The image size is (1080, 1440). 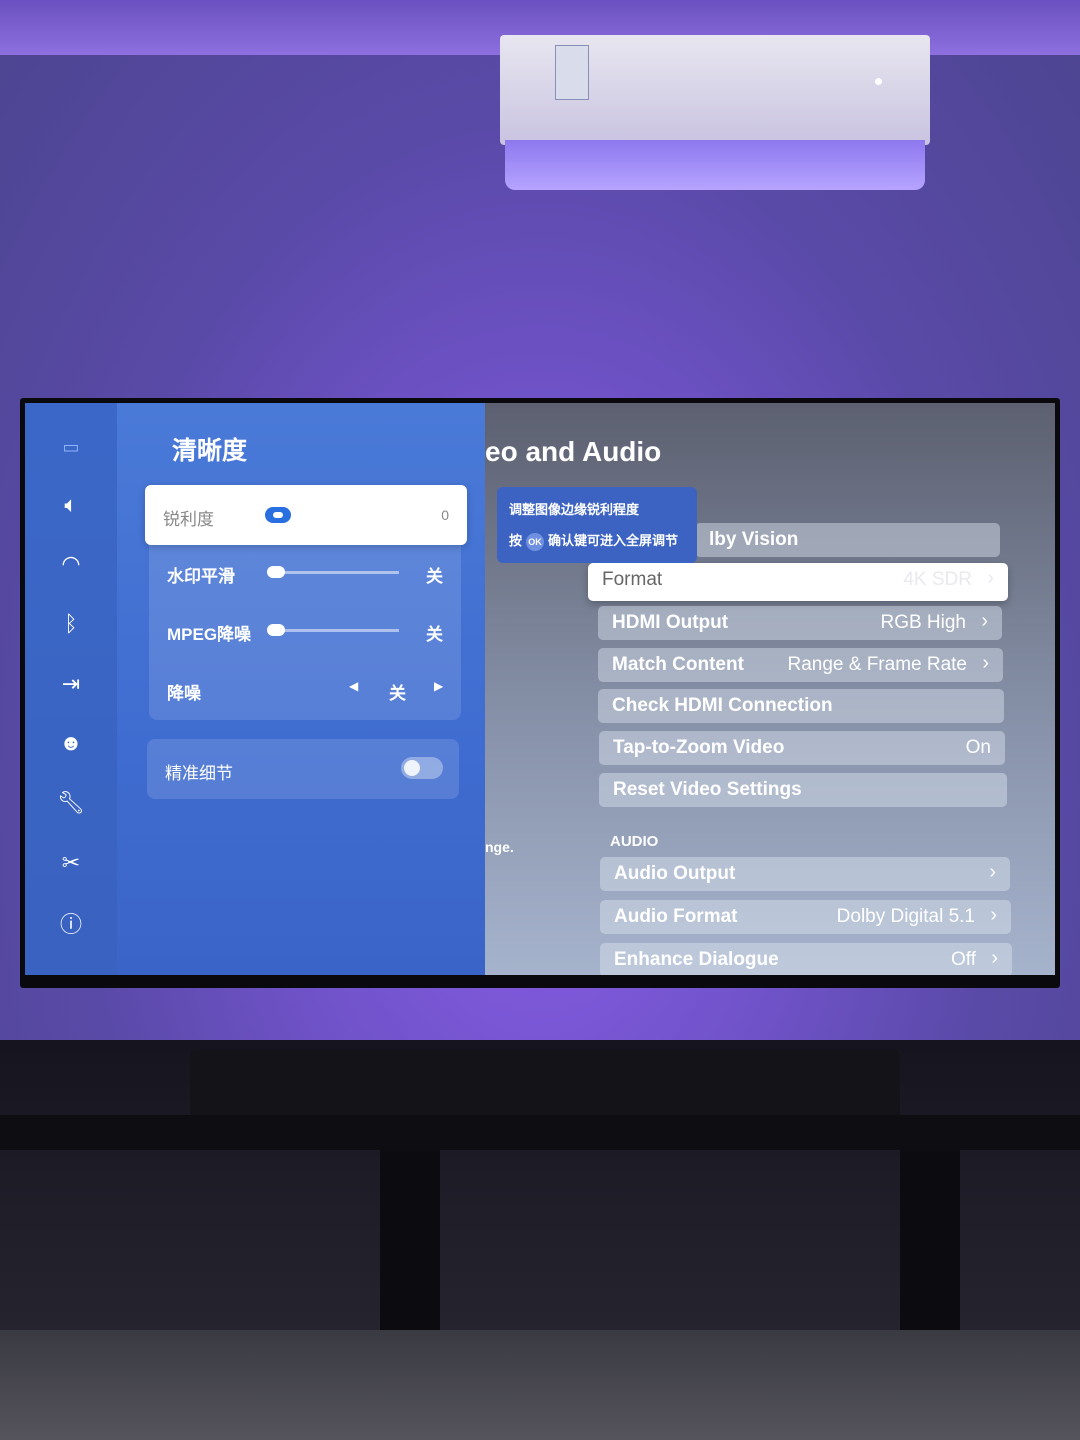 I want to click on air-conditioner-vent, so click(x=715, y=165).